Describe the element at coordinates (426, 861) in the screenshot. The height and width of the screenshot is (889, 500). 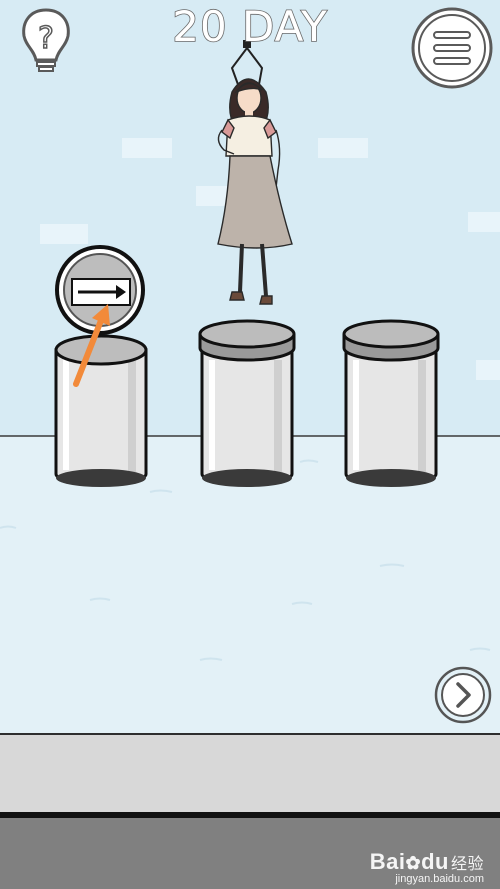
I see `baidu-logo: Bai✿du 经验` at that location.